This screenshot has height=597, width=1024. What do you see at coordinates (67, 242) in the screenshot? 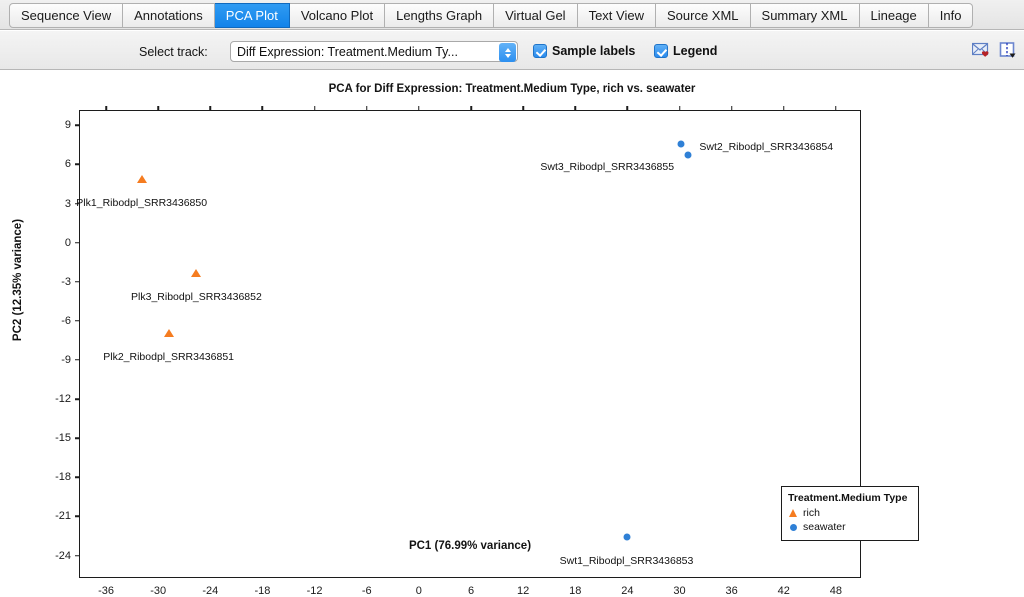
I see `y-axis-tick-label: 0` at bounding box center [67, 242].